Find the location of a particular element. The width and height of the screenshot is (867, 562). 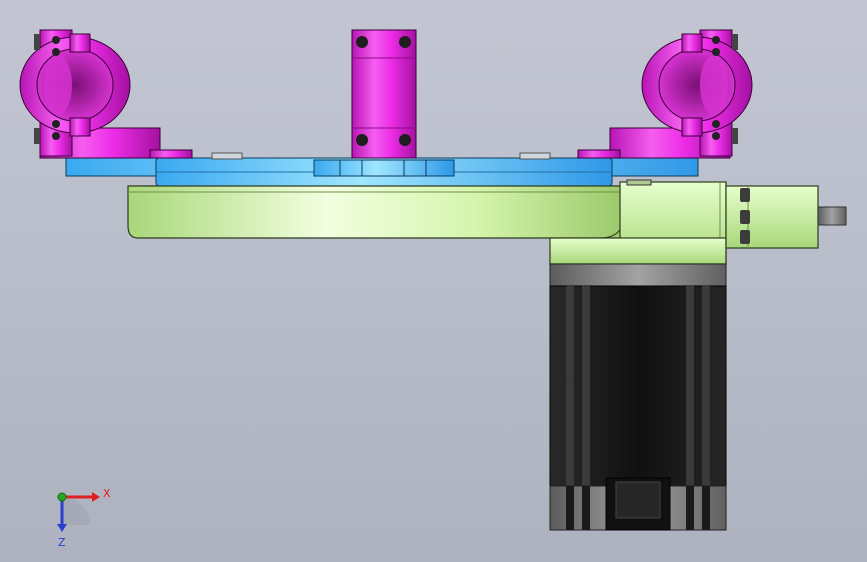

gearbox-block is located at coordinates (786, 217).